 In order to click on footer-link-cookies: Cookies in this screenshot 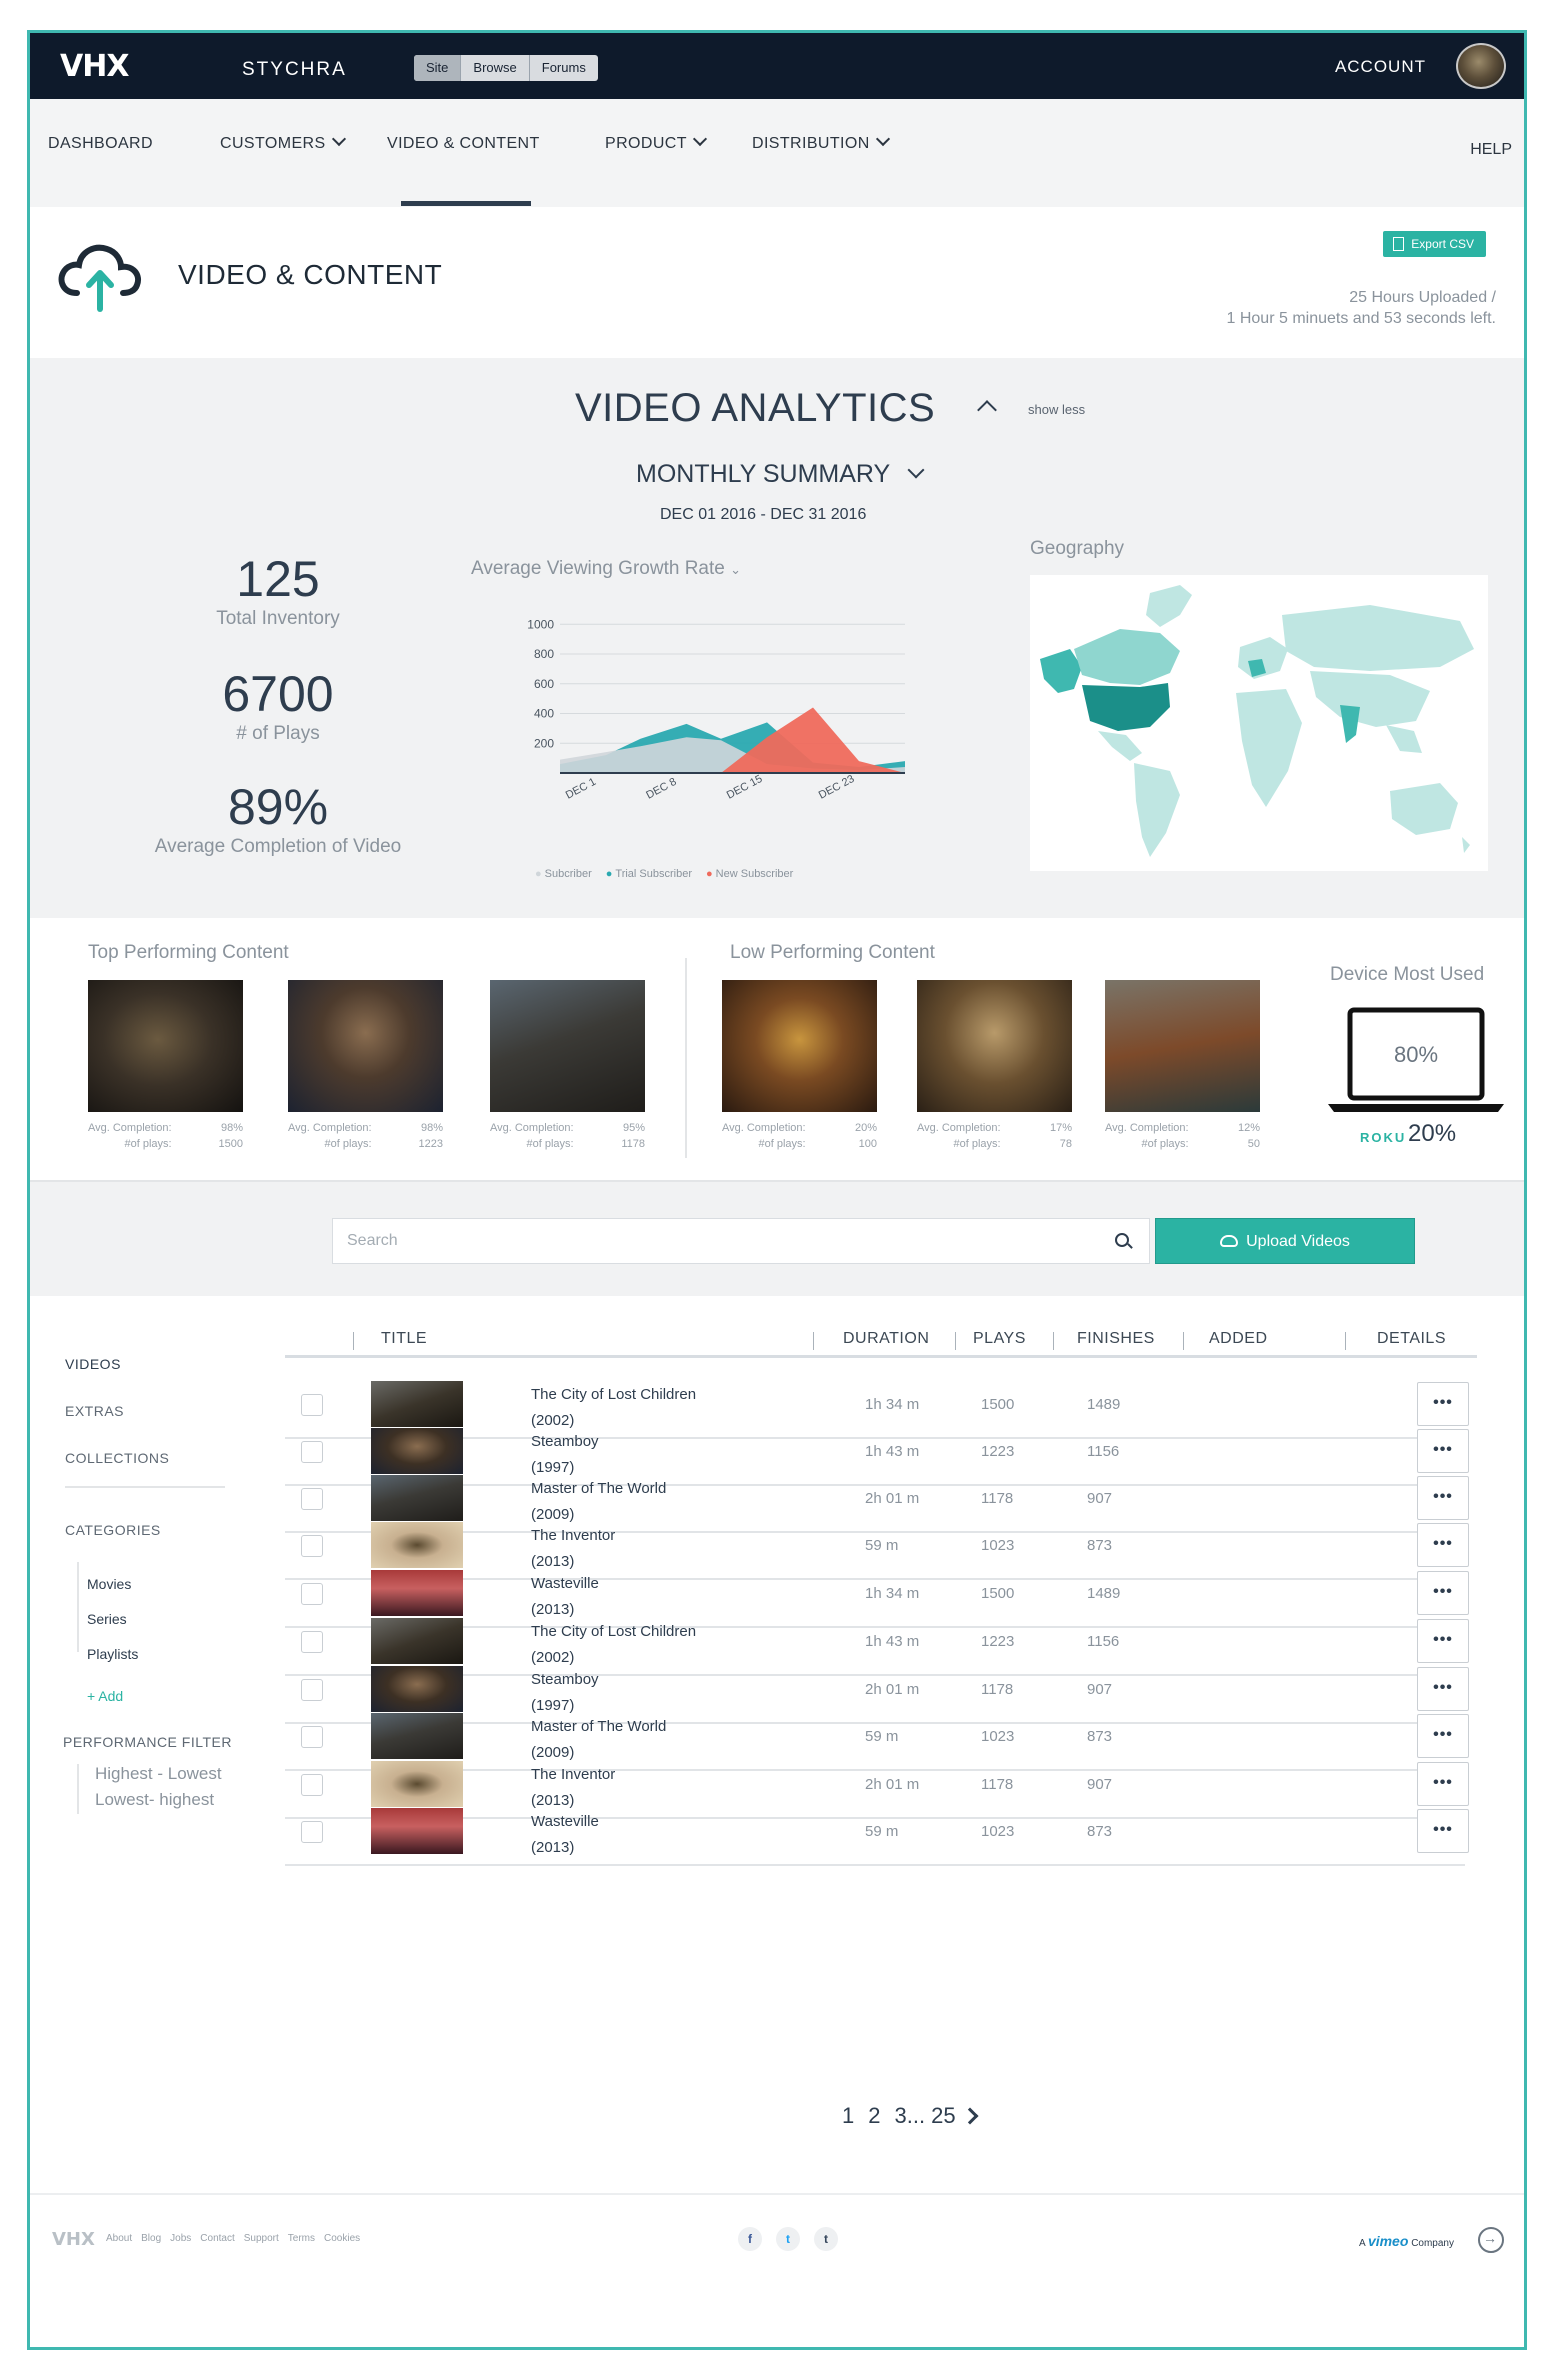, I will do `click(342, 2238)`.